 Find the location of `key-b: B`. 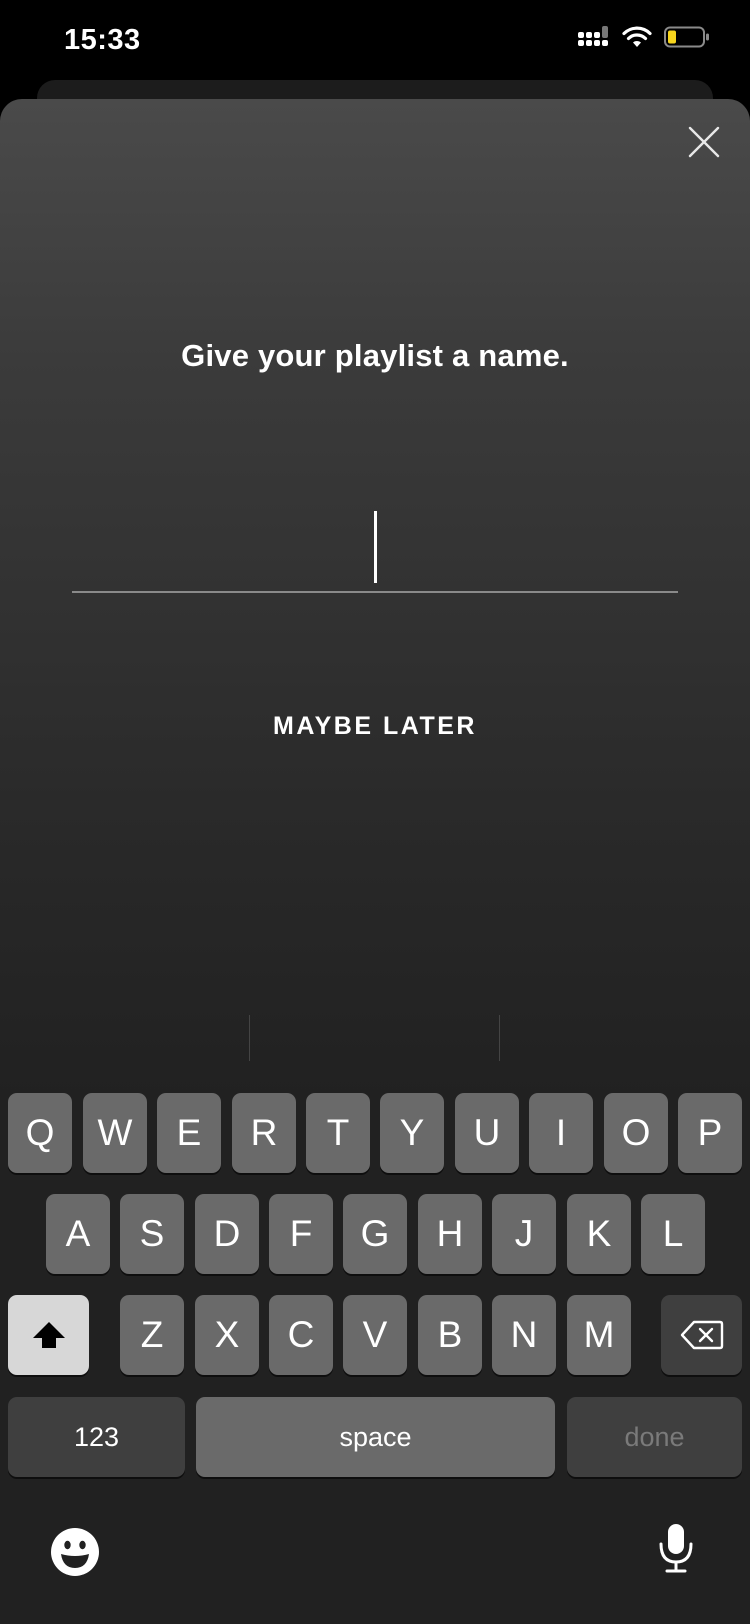

key-b: B is located at coordinates (450, 1335).